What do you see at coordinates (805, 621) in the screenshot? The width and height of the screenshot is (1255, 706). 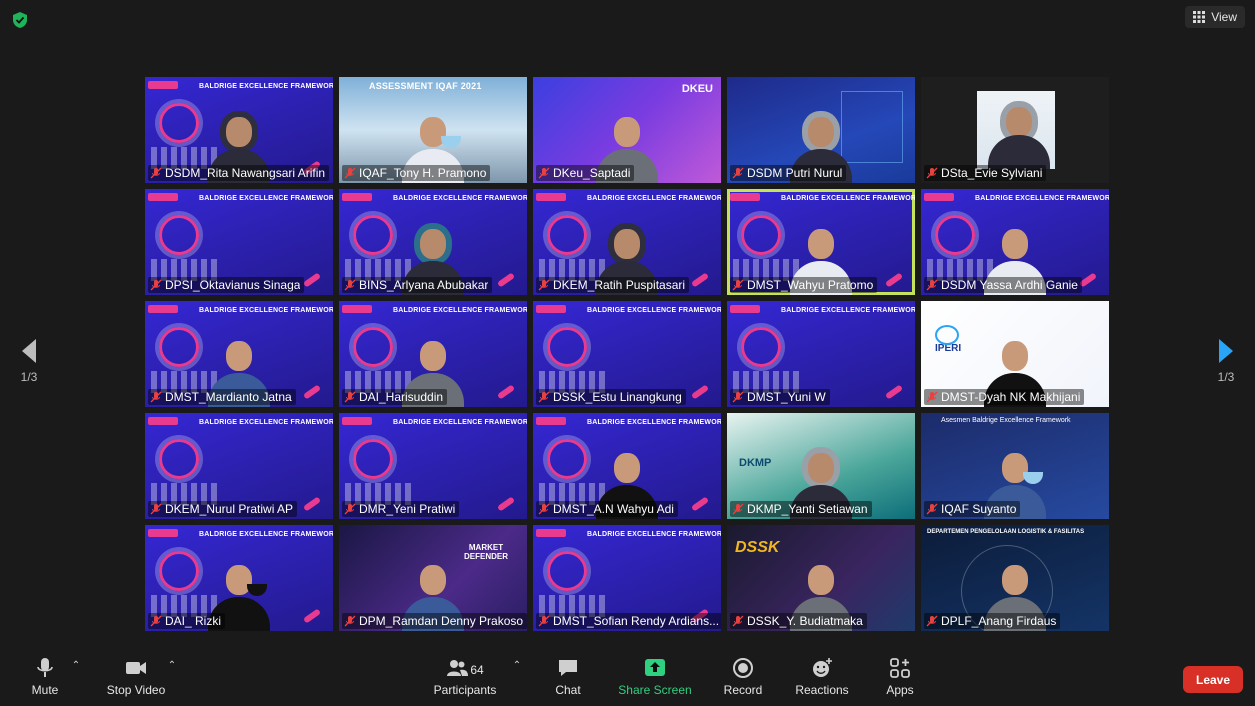 I see `participant-name: DSSK_Y. Budiatmaka` at bounding box center [805, 621].